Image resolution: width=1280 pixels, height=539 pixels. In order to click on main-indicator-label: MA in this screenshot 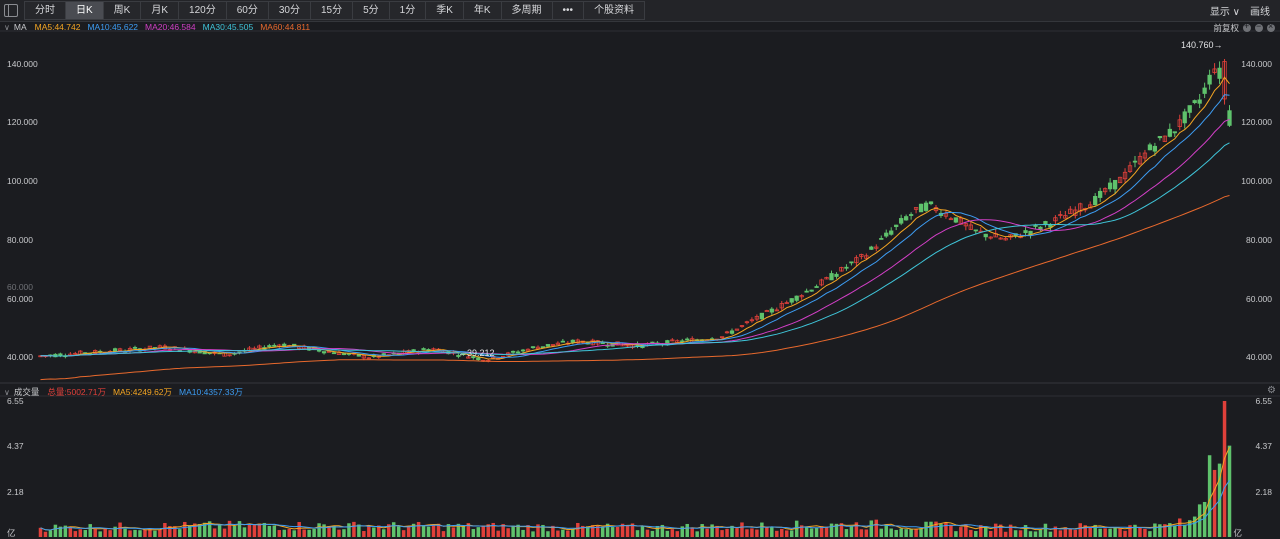, I will do `click(20, 27)`.